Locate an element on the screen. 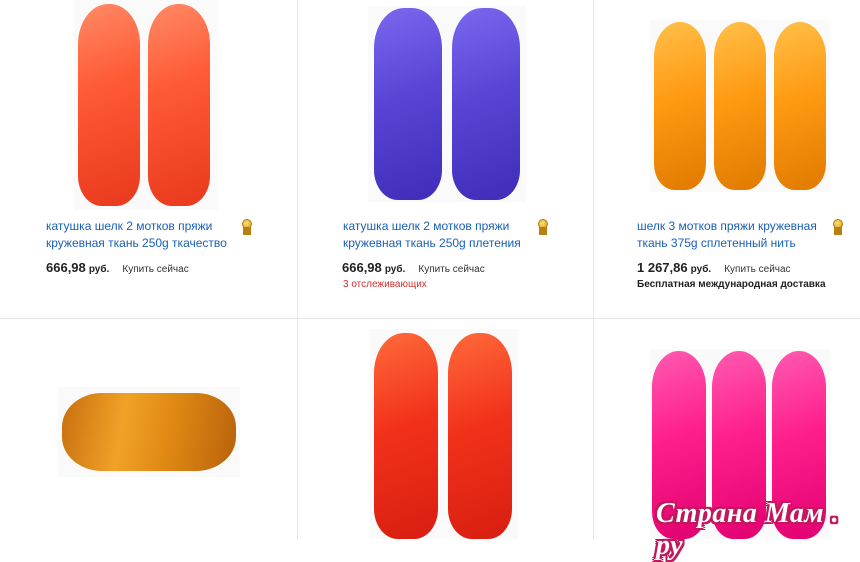 The width and height of the screenshot is (860, 562). price-row: 1 267,86 руб. Купить сейчас is located at coordinates (714, 267).